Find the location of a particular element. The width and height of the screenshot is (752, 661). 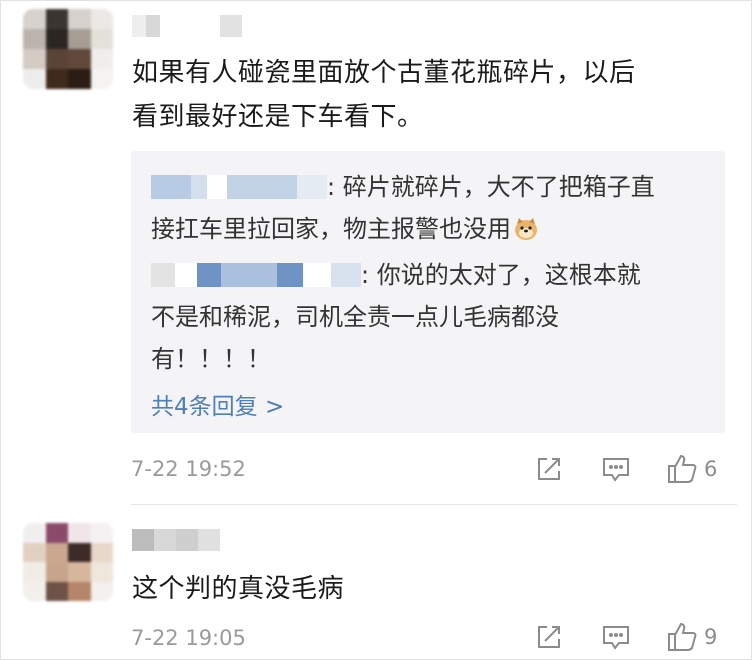

doge-emoji-icon is located at coordinates (526, 226).